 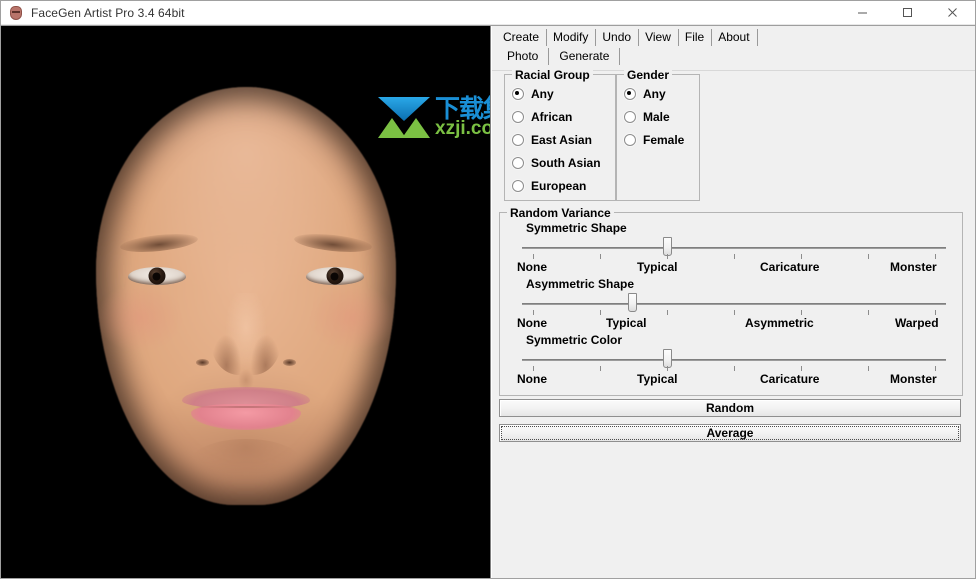 I want to click on radio-icon-gender-any, so click(x=630, y=93).